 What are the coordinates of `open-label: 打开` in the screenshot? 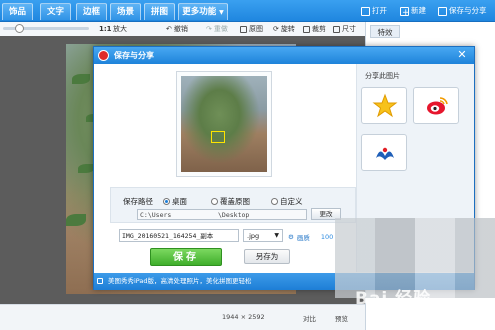 It's located at (379, 10).